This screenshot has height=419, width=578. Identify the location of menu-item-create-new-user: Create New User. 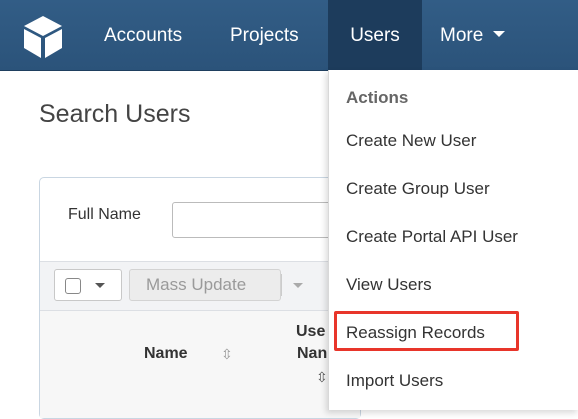
(411, 141).